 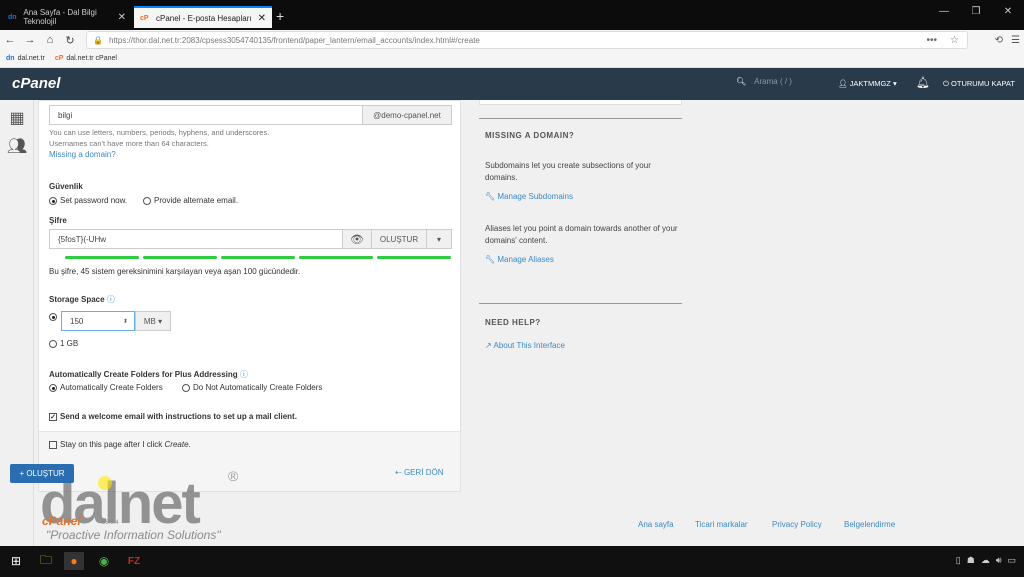 What do you see at coordinates (983, 83) in the screenshot?
I see `logout-label: OTURUMU KAPAT` at bounding box center [983, 83].